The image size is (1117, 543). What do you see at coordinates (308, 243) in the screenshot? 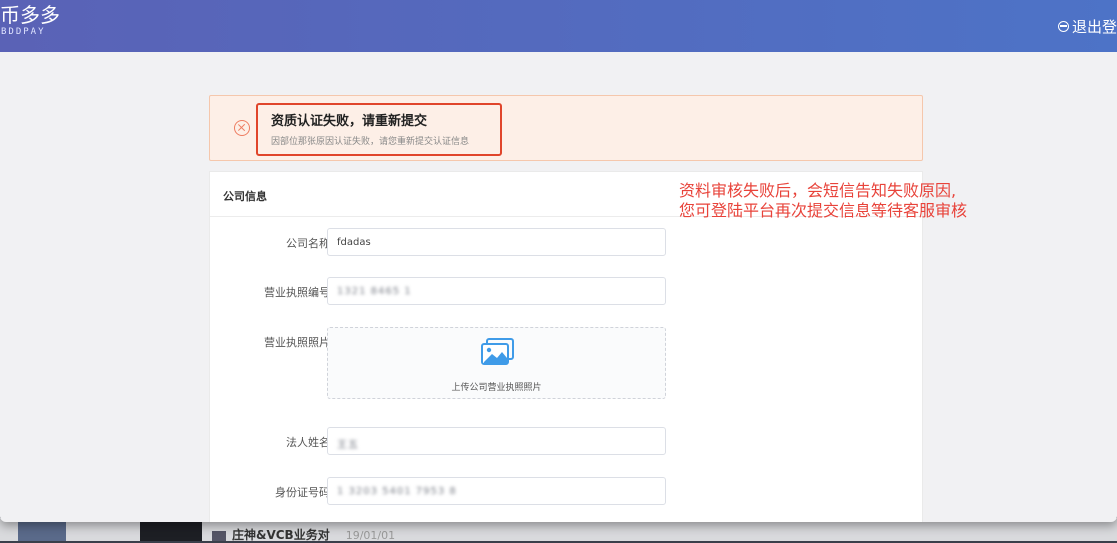
I see `company-name-label: 公司名称` at bounding box center [308, 243].